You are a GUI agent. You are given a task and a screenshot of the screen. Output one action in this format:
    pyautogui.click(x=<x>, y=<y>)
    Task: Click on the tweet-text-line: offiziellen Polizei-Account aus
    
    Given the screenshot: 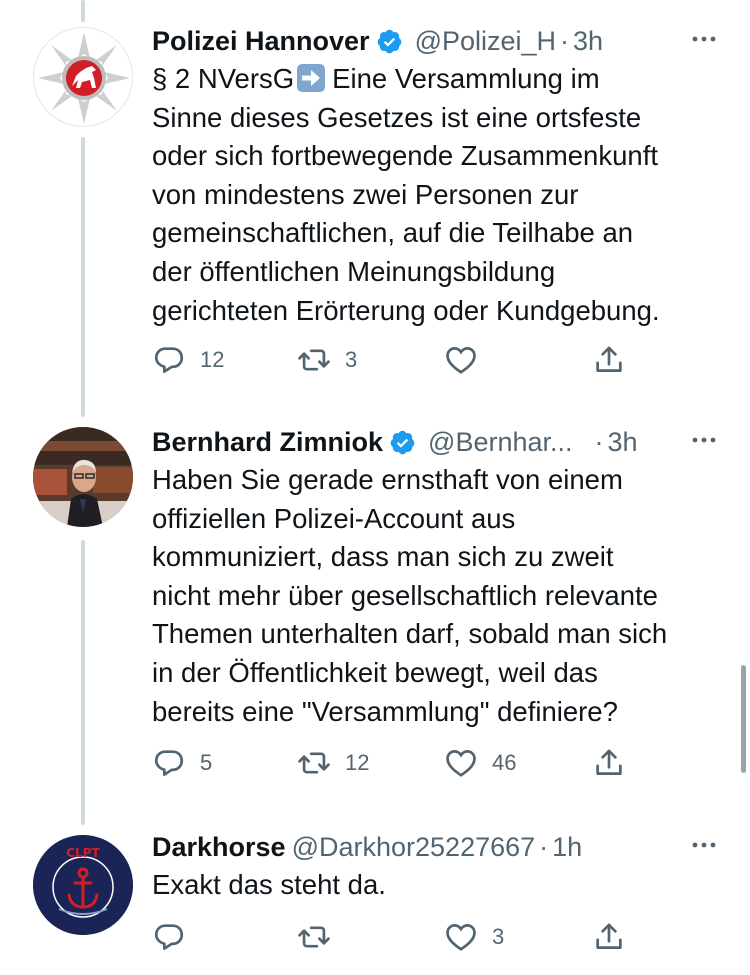 What is the action you would take?
    pyautogui.click(x=334, y=518)
    